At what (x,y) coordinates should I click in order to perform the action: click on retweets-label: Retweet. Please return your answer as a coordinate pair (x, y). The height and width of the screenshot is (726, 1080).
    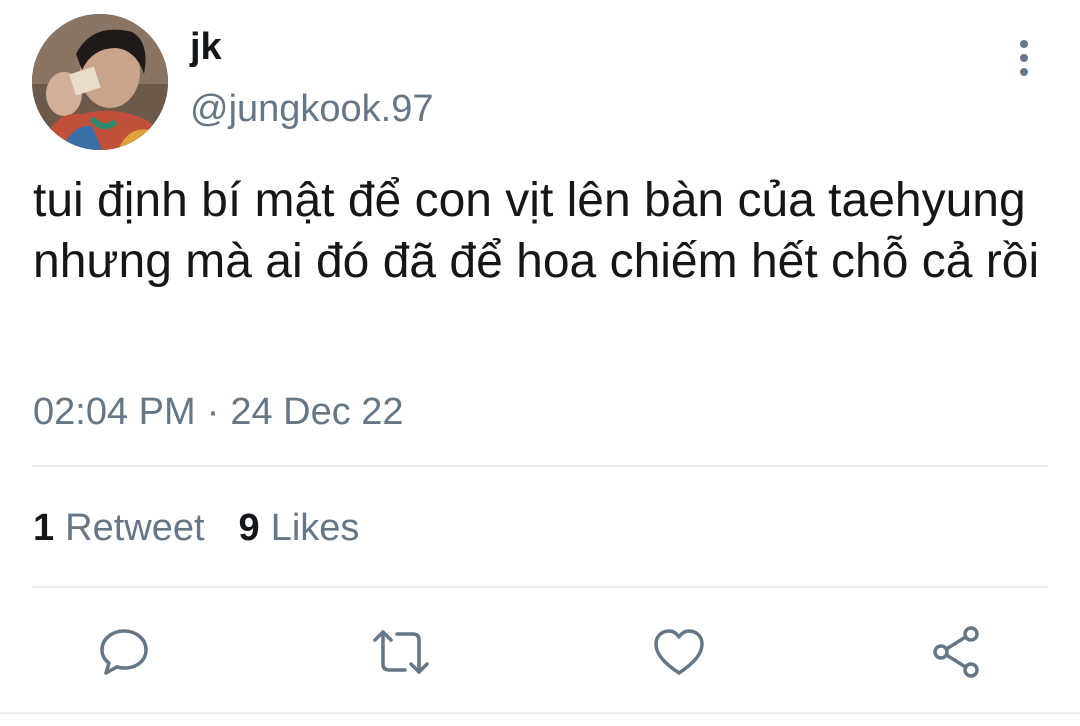
    Looking at the image, I should click on (135, 528).